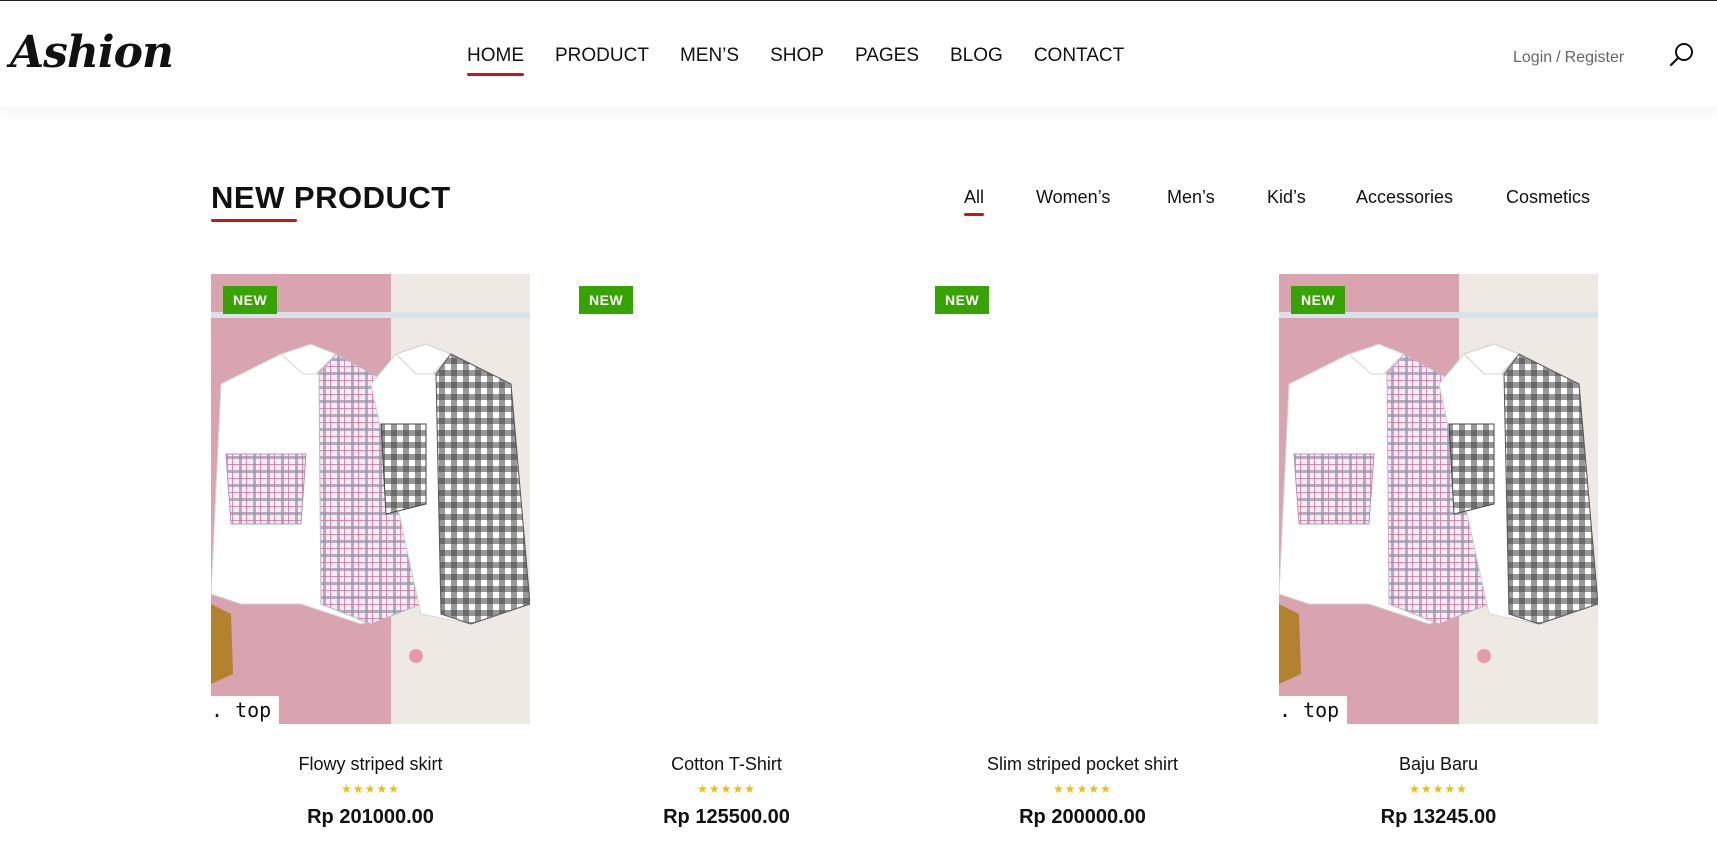 Image resolution: width=1717 pixels, height=855 pixels. Describe the element at coordinates (1532, 58) in the screenshot. I see `login-link: Login` at that location.